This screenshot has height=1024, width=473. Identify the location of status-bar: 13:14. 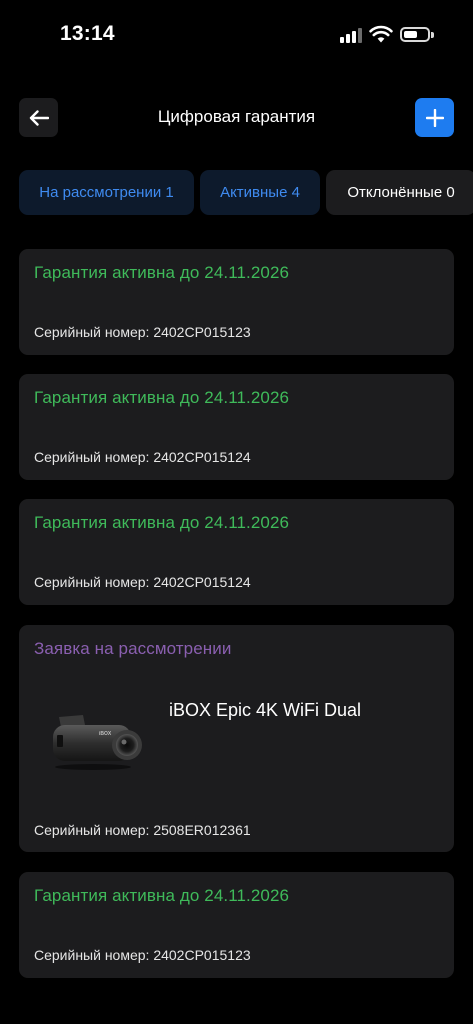
(236, 35).